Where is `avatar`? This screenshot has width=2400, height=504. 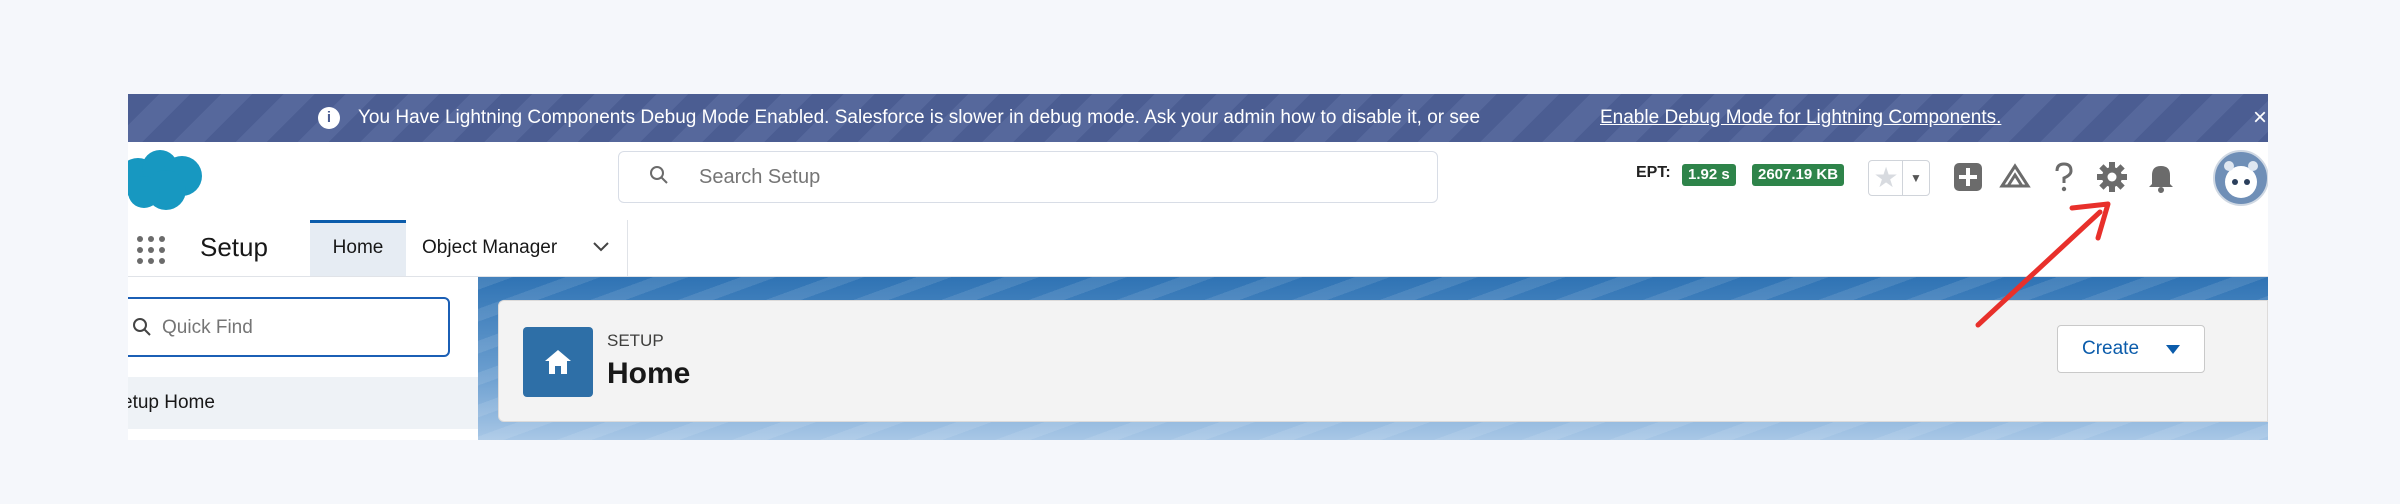 avatar is located at coordinates (2240, 178).